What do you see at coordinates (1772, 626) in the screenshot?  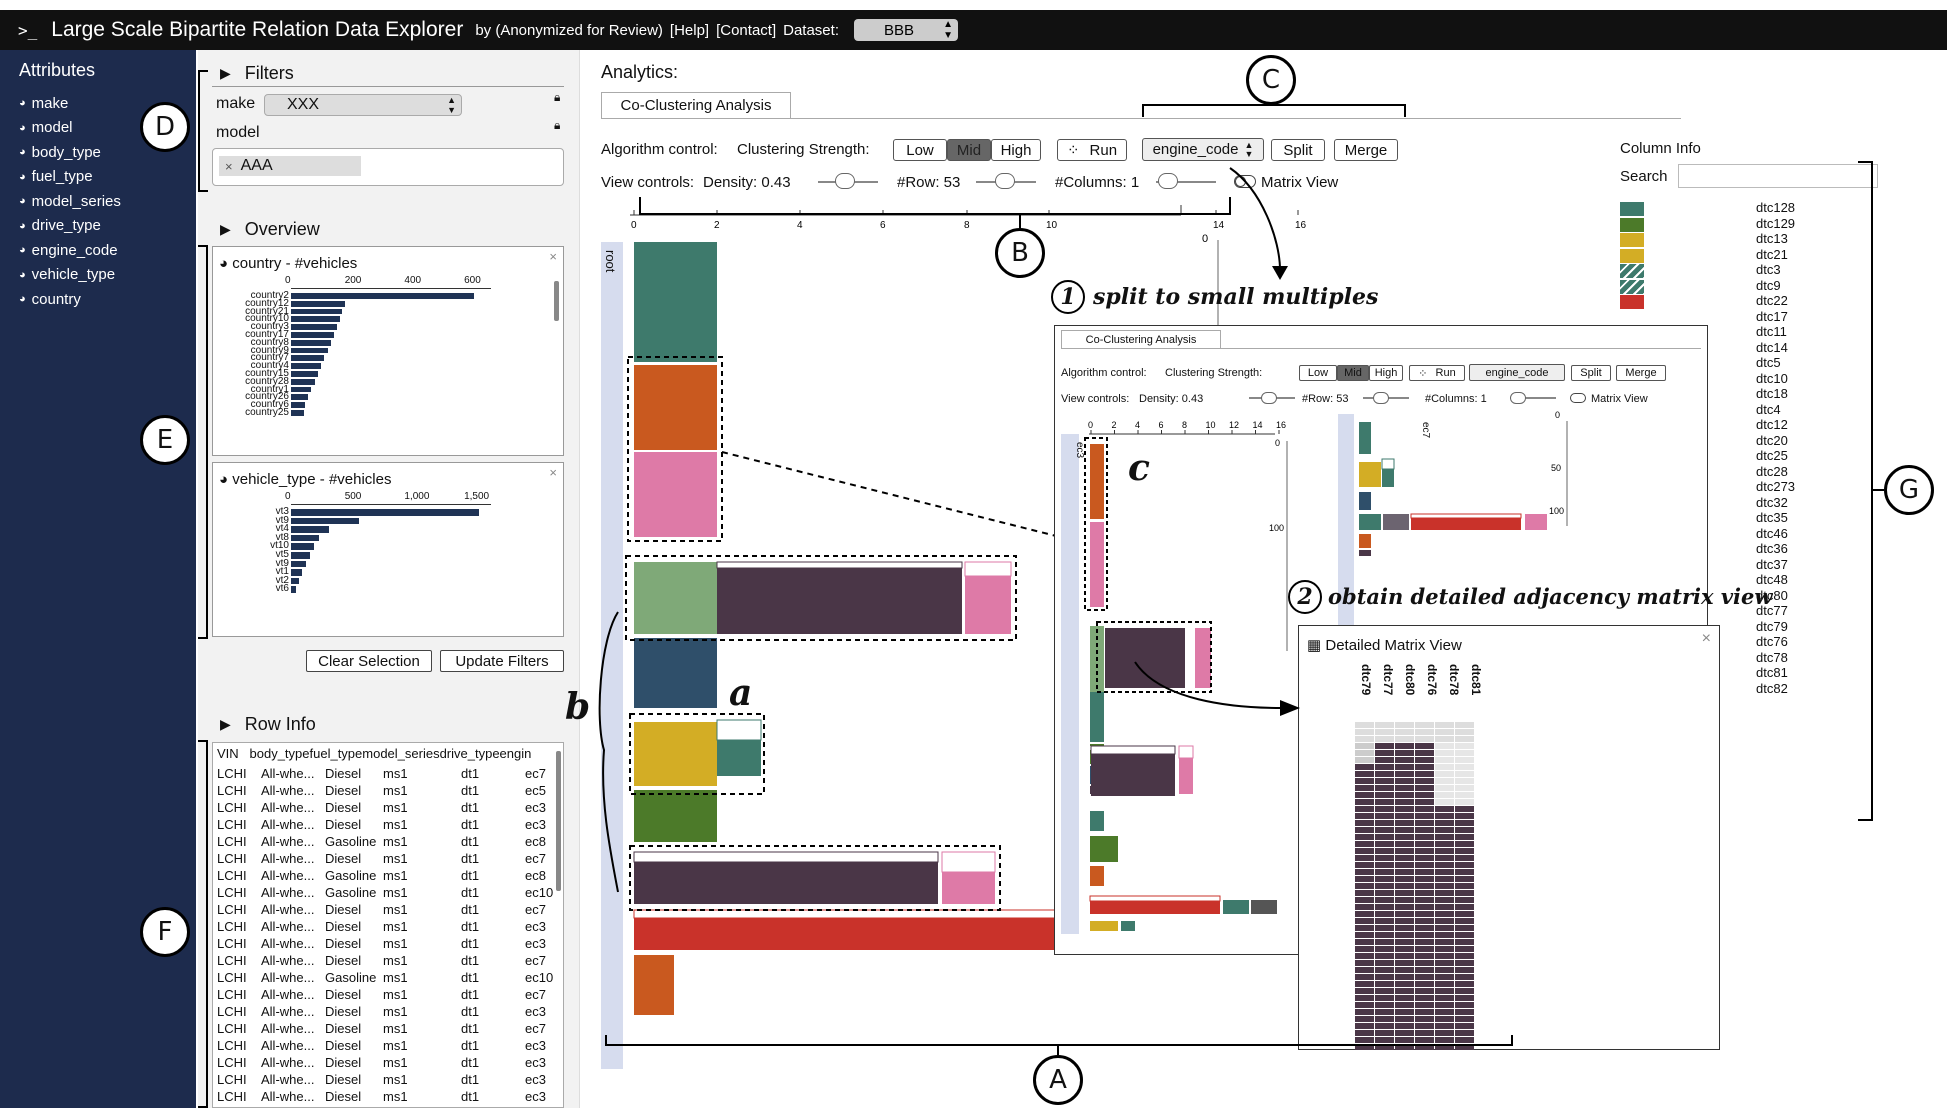 I see `column-item: dtc79` at bounding box center [1772, 626].